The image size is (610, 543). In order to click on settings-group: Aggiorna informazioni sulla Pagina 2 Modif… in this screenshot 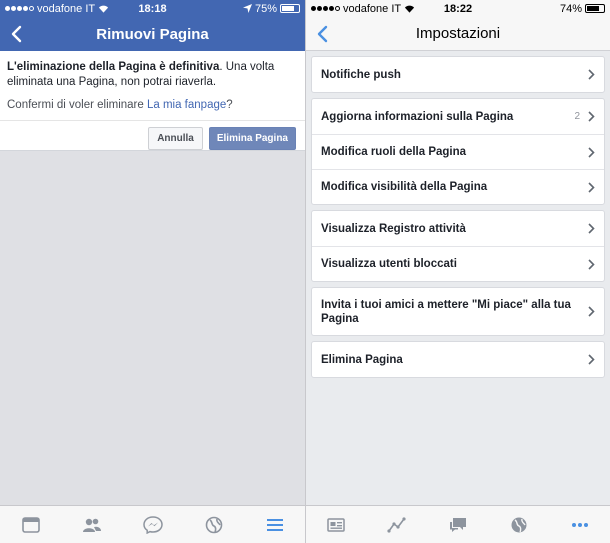, I will do `click(458, 151)`.